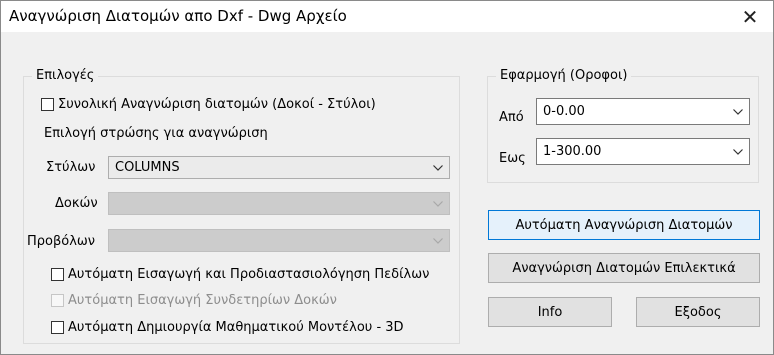 The width and height of the screenshot is (774, 355). Describe the element at coordinates (698, 312) in the screenshot. I see `exit-button: Εξοδος` at that location.